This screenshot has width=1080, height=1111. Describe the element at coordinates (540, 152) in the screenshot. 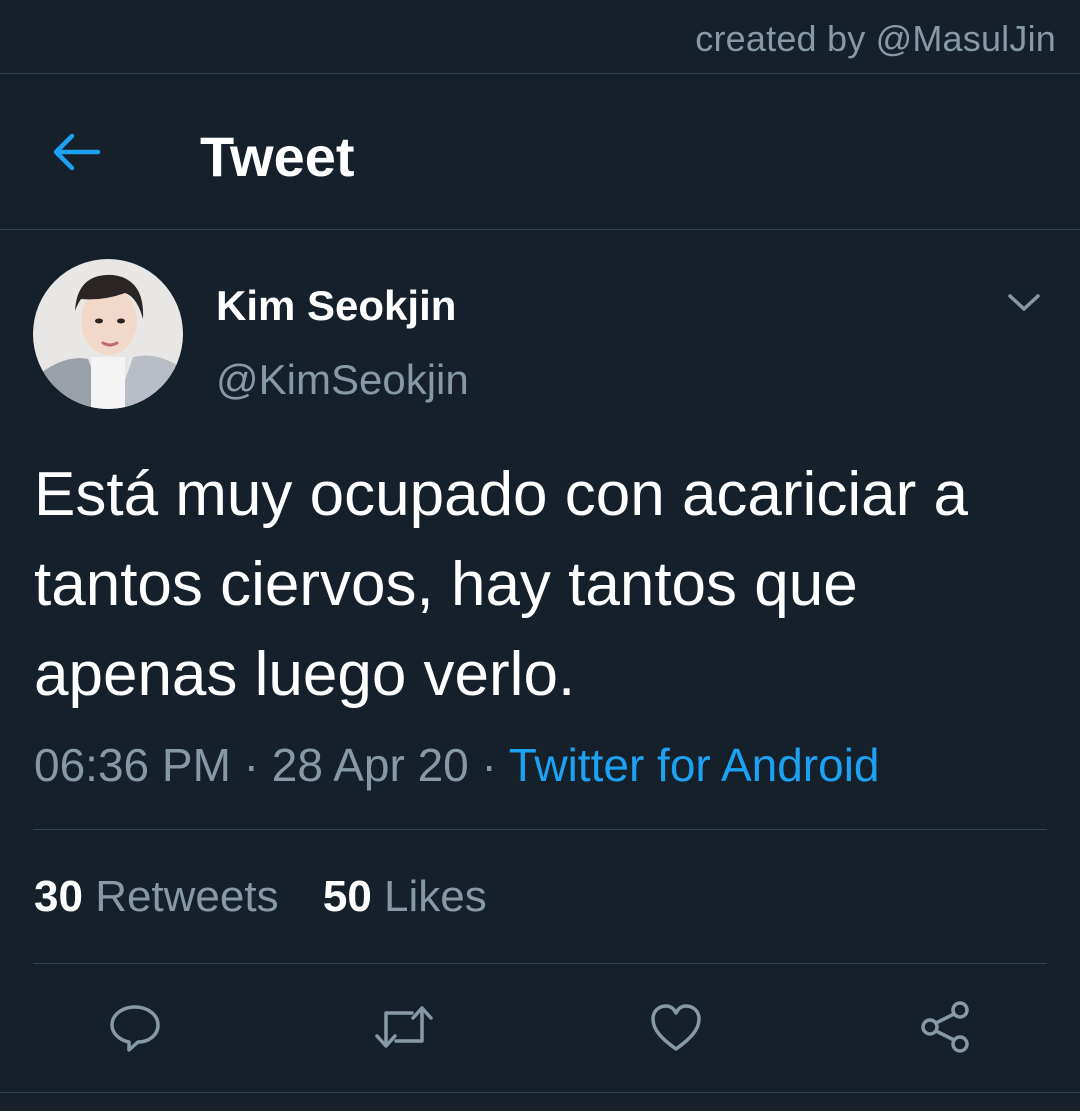

I see `header: Tweet` at that location.